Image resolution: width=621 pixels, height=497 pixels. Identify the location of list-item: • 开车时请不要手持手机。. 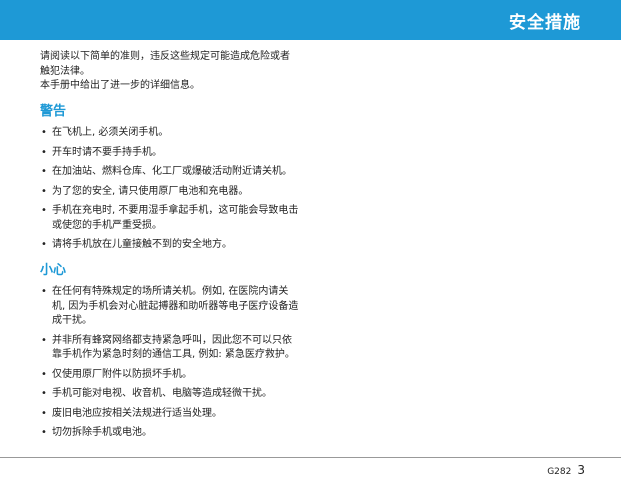
(170, 153).